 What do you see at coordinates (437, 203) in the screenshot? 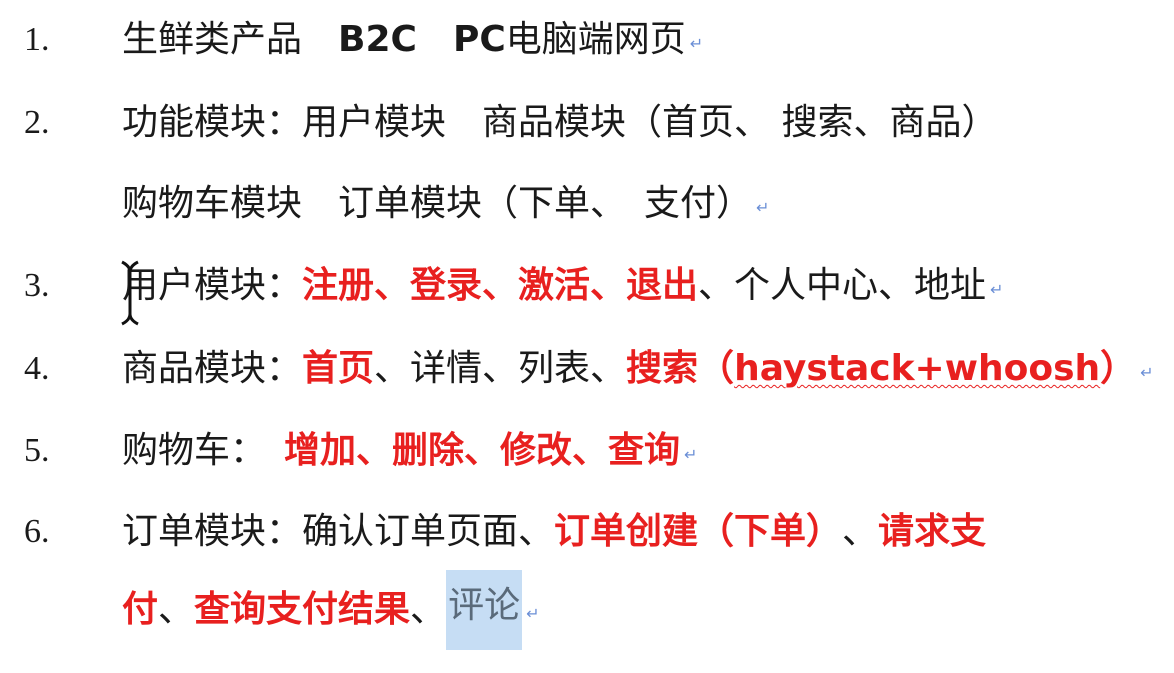
I see `text-run: 购物车模块 订单模块（下单、 支付）` at bounding box center [437, 203].